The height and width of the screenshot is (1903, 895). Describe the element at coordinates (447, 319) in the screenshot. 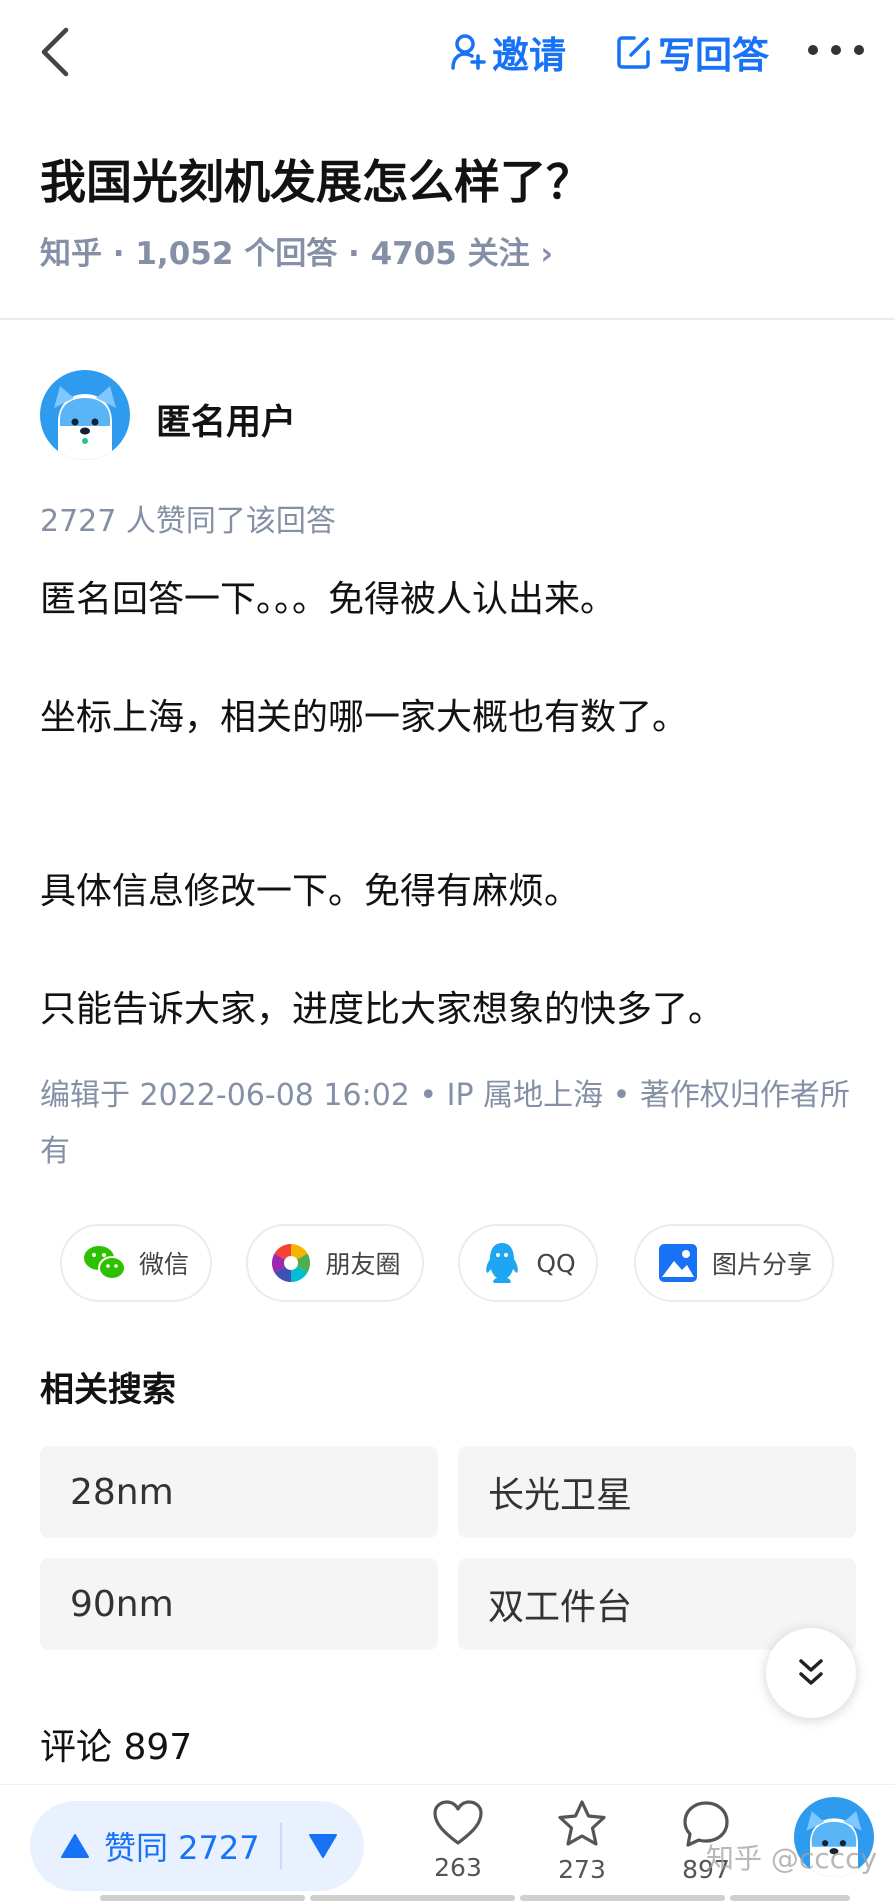

I see `section-divider` at that location.